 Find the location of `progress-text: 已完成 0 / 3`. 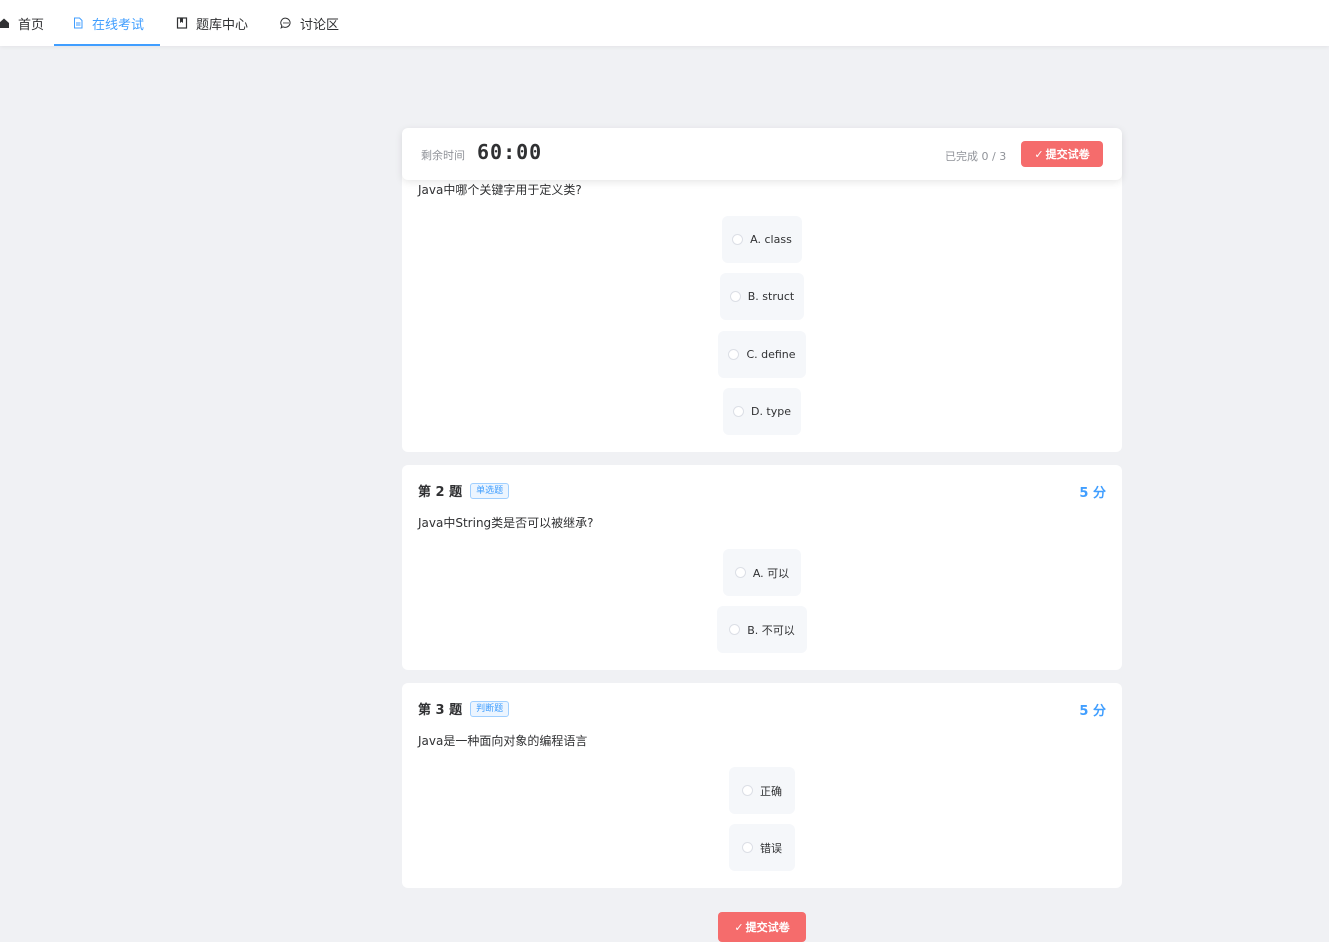

progress-text: 已完成 0 / 3 is located at coordinates (976, 156).